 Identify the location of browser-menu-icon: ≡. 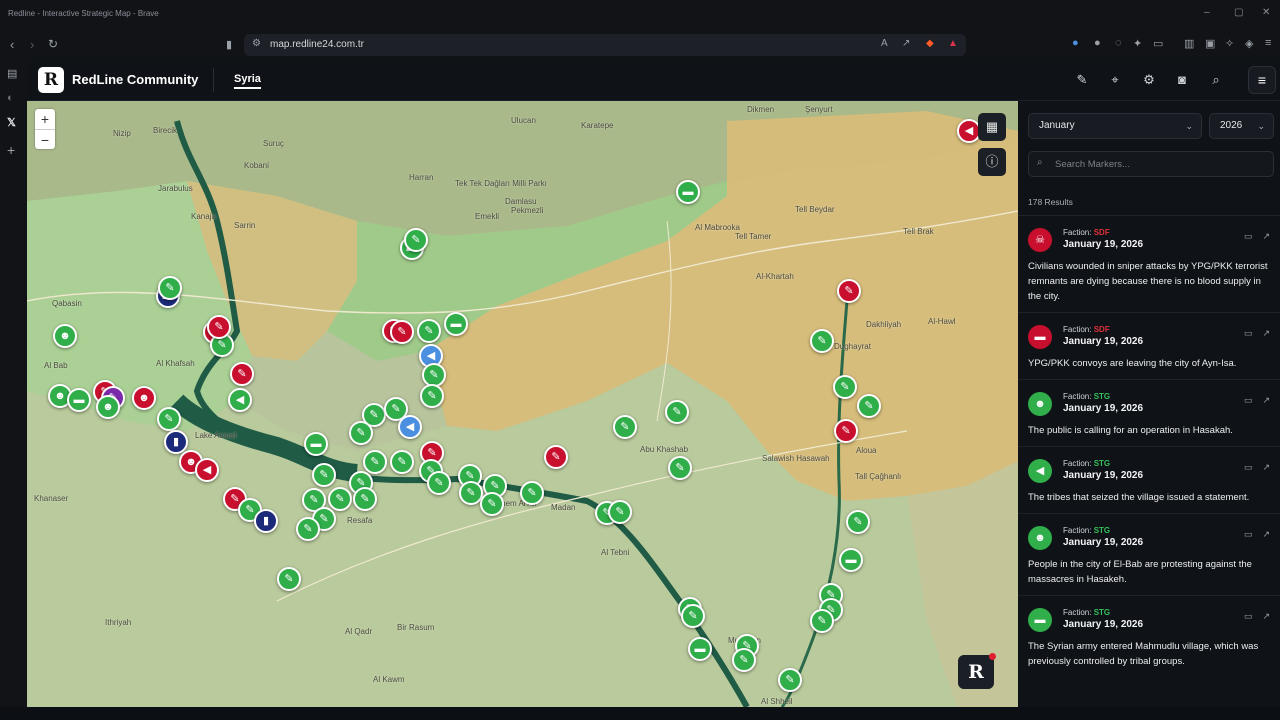
(1268, 43).